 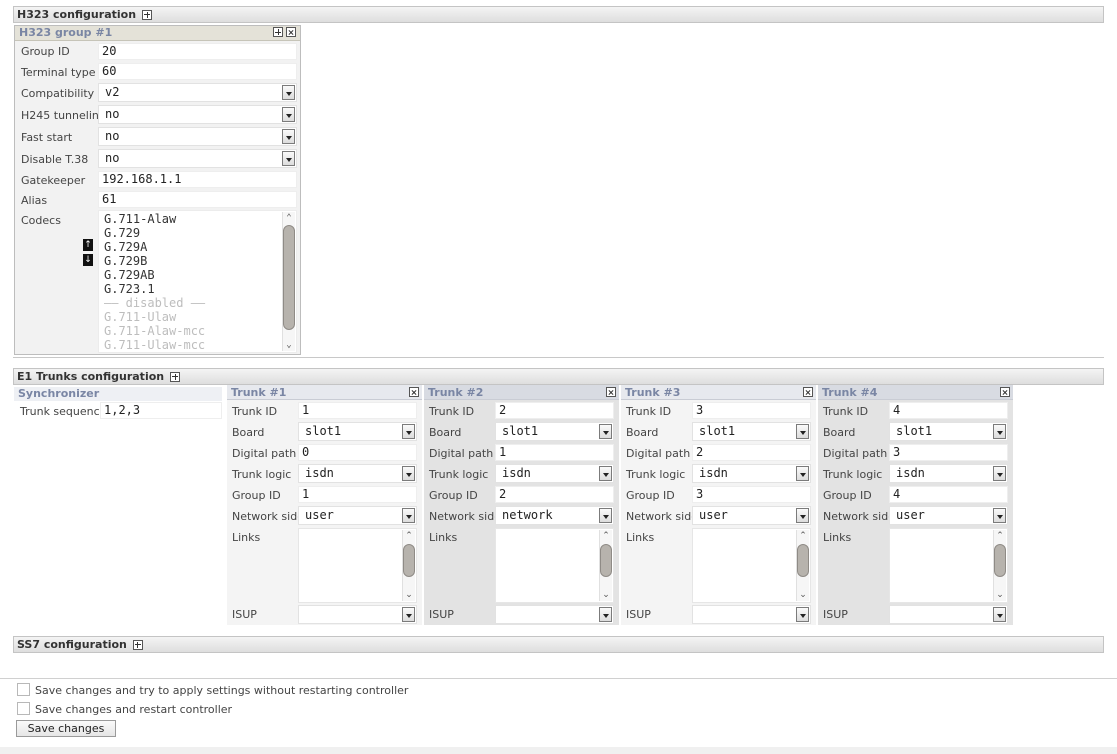 I want to click on digital-path-input: 3, so click(x=948, y=452).